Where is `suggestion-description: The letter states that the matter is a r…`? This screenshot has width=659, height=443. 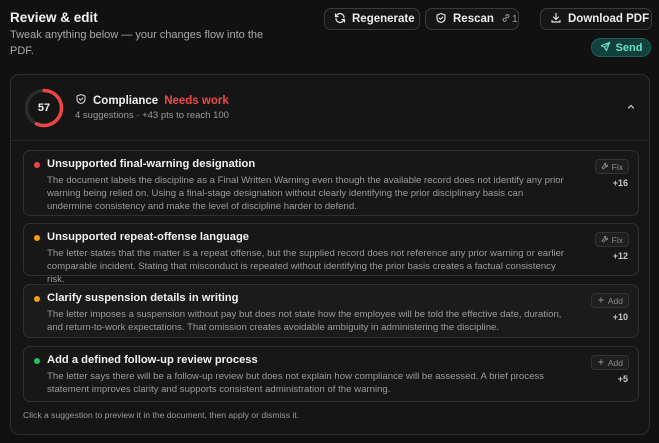 suggestion-description: The letter states that the matter is a r… is located at coordinates (306, 266).